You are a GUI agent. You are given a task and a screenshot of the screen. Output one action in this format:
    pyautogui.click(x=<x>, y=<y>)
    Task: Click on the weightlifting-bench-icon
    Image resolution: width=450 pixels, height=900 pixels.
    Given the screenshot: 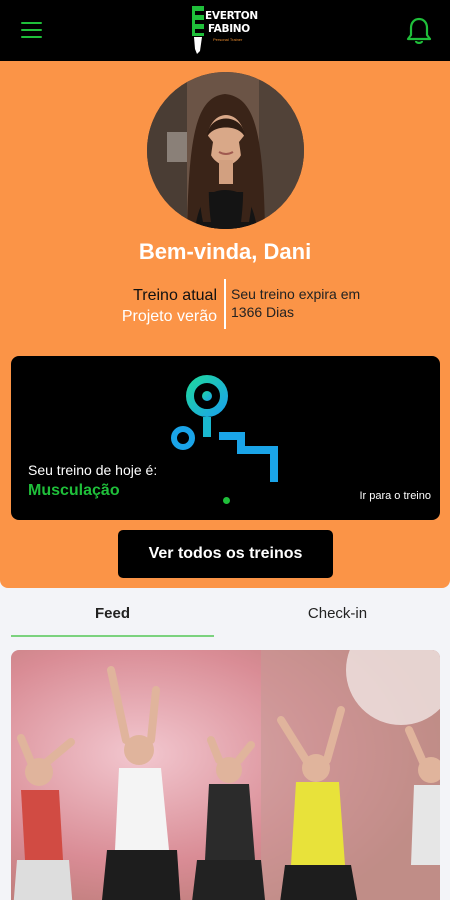 What is the action you would take?
    pyautogui.click(x=229, y=427)
    